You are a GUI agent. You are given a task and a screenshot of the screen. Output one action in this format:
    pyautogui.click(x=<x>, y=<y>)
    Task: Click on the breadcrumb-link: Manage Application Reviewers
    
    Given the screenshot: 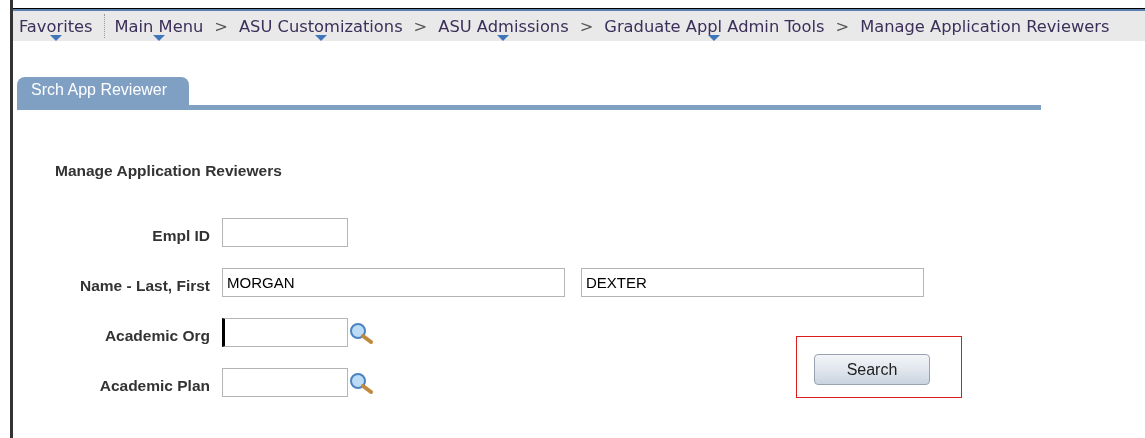 What is the action you would take?
    pyautogui.click(x=985, y=26)
    